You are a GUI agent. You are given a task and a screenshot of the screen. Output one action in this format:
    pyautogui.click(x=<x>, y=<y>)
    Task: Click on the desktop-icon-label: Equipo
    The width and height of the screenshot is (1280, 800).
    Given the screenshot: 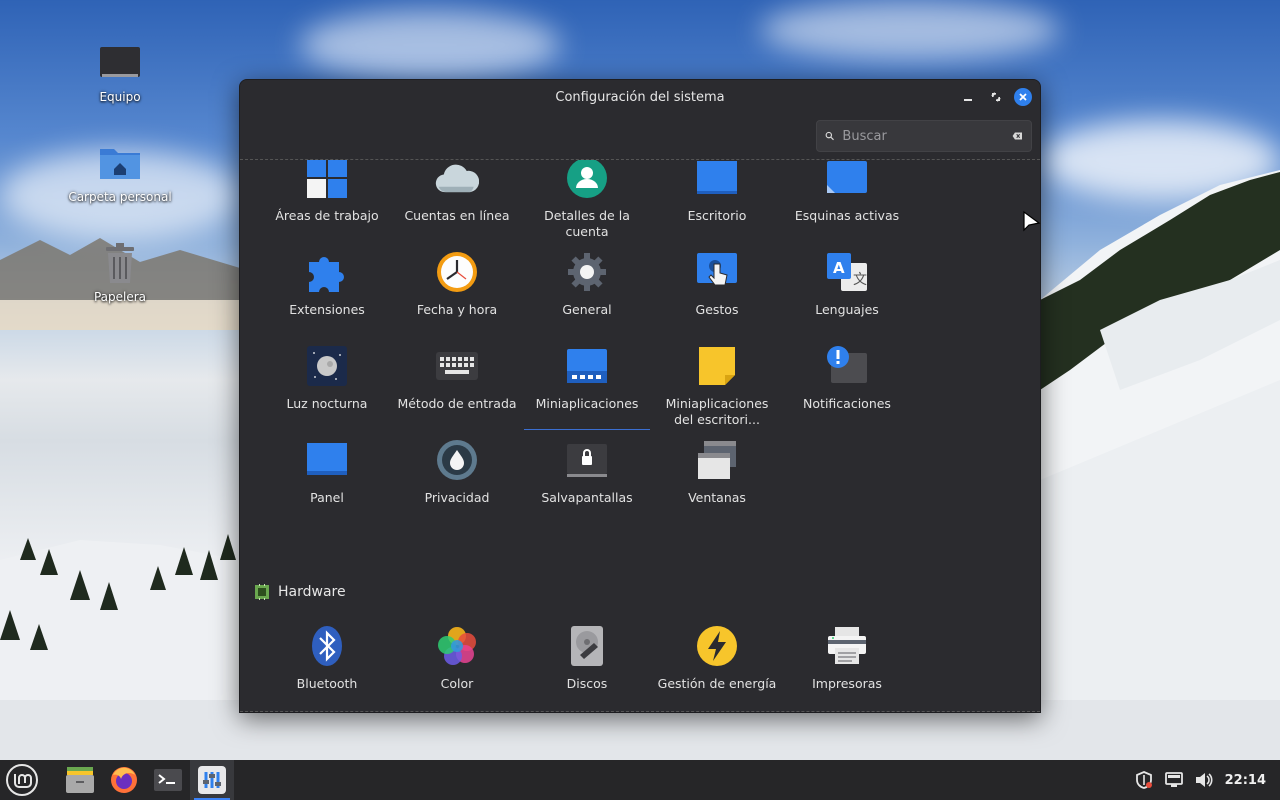 What is the action you would take?
    pyautogui.click(x=120, y=97)
    